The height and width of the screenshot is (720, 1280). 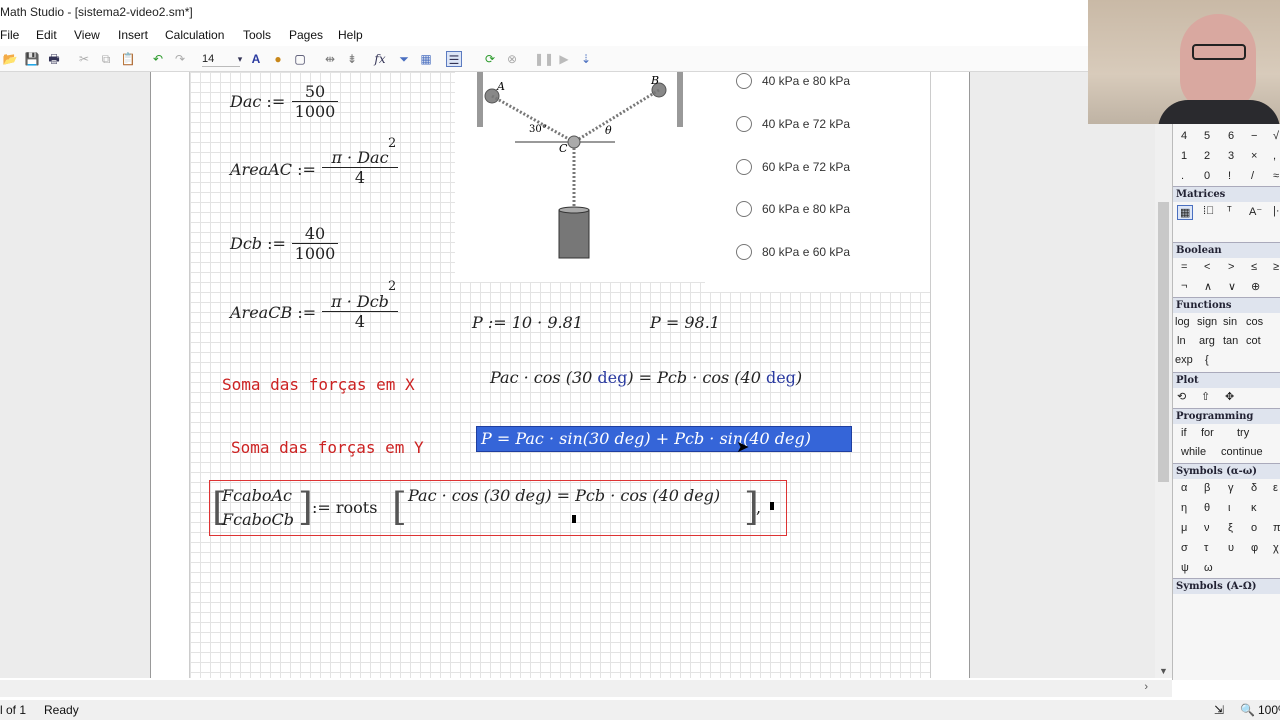 I want to click on vertical-scrollbar: ▼, so click(x=1163, y=375).